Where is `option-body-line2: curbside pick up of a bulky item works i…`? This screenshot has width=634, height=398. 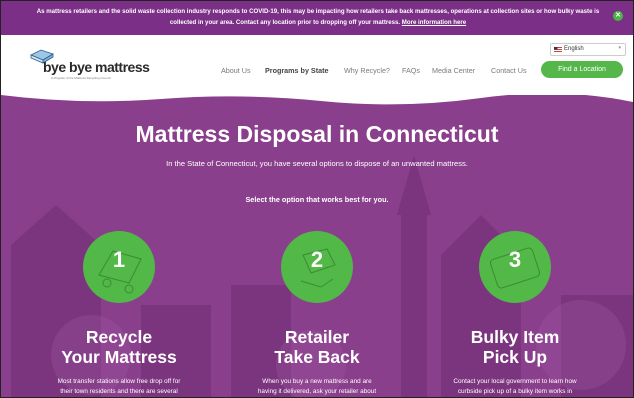
option-body-line2: curbside pick up of a bulky item works i… is located at coordinates (515, 391).